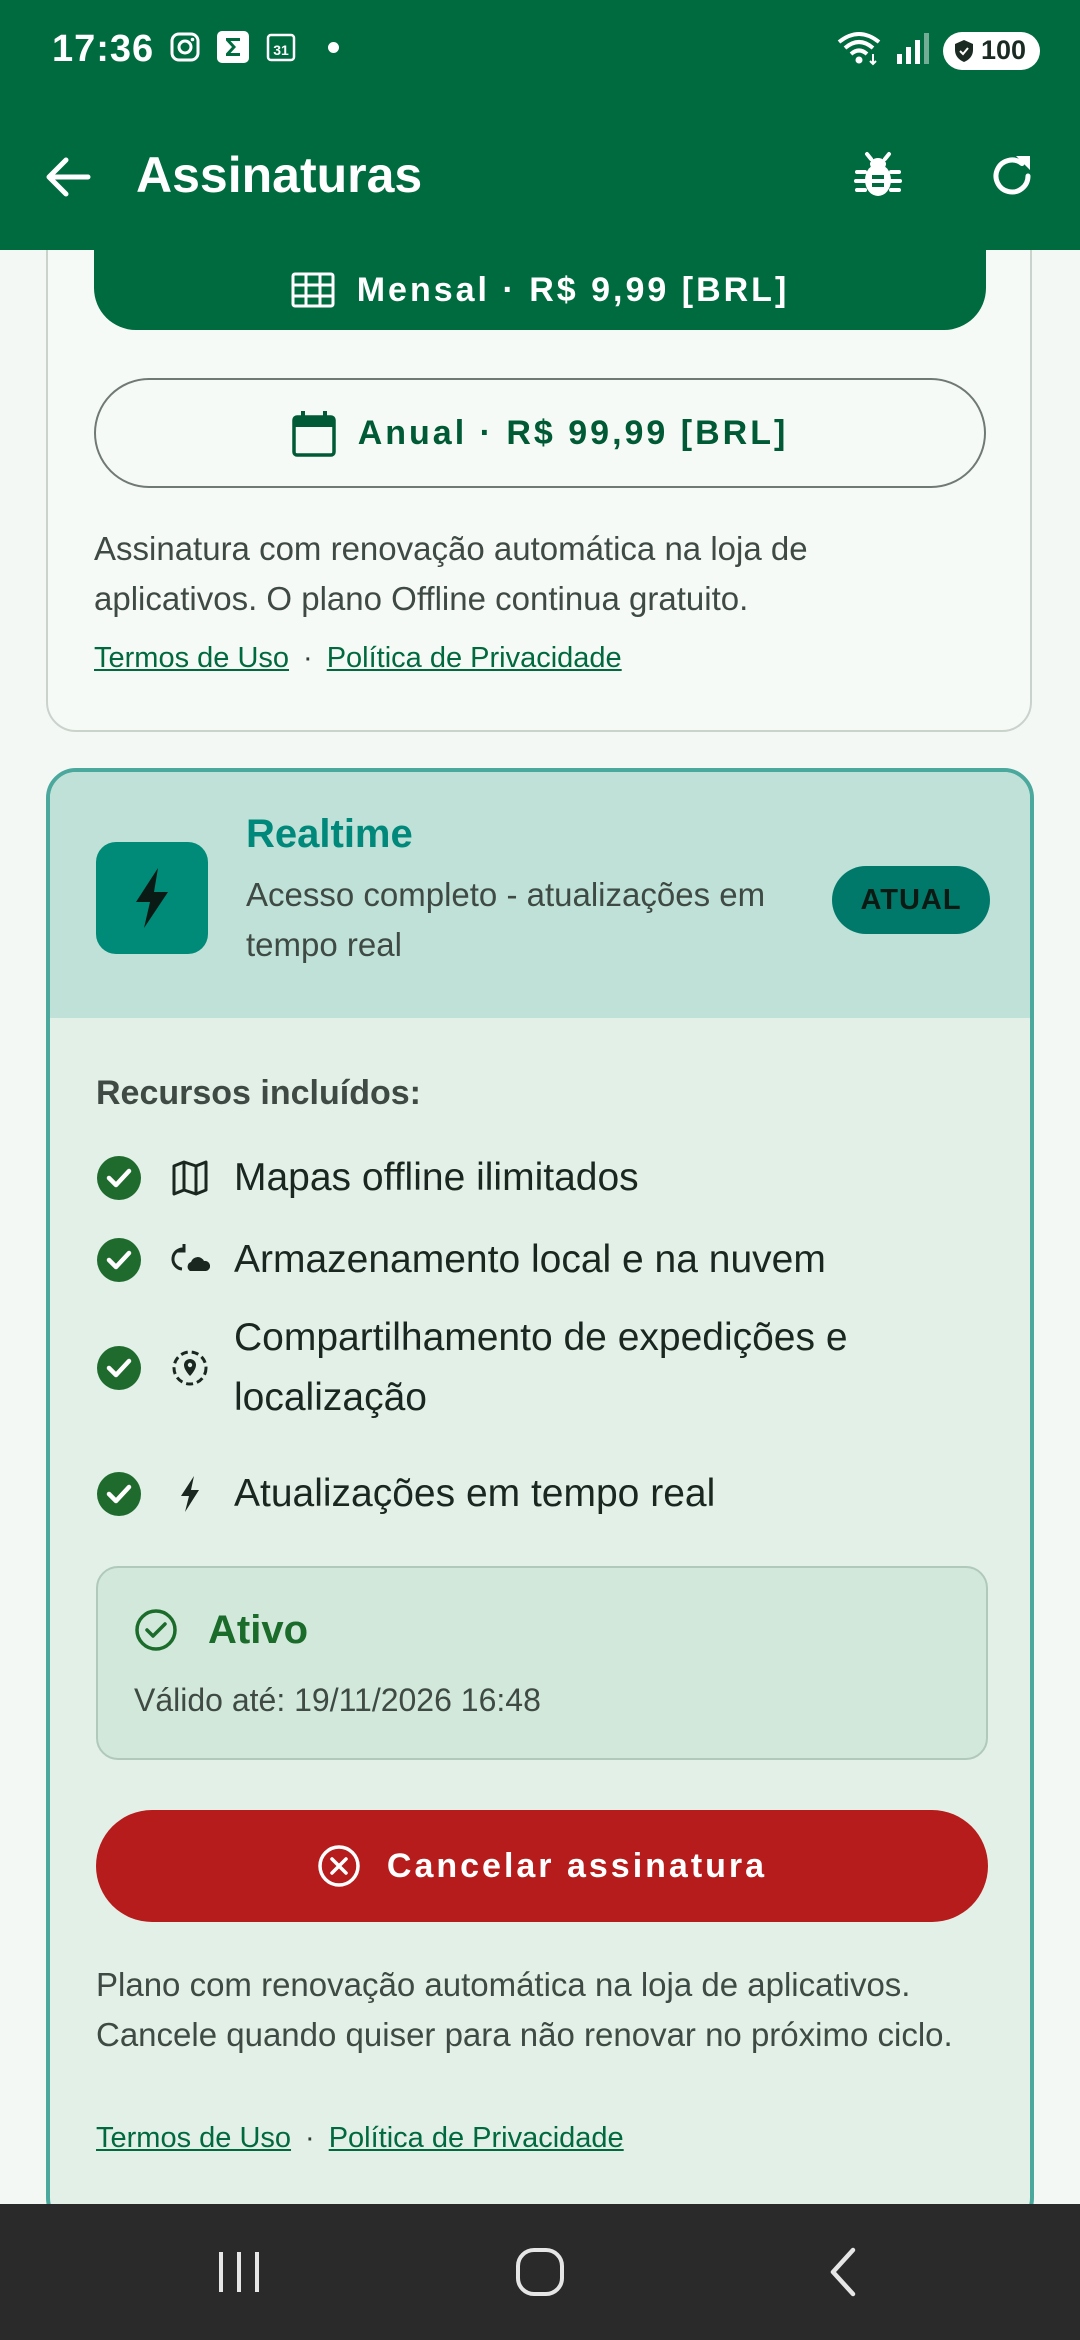 This screenshot has width=1080, height=2340. Describe the element at coordinates (329, 834) in the screenshot. I see `plan-name: Realtime` at that location.